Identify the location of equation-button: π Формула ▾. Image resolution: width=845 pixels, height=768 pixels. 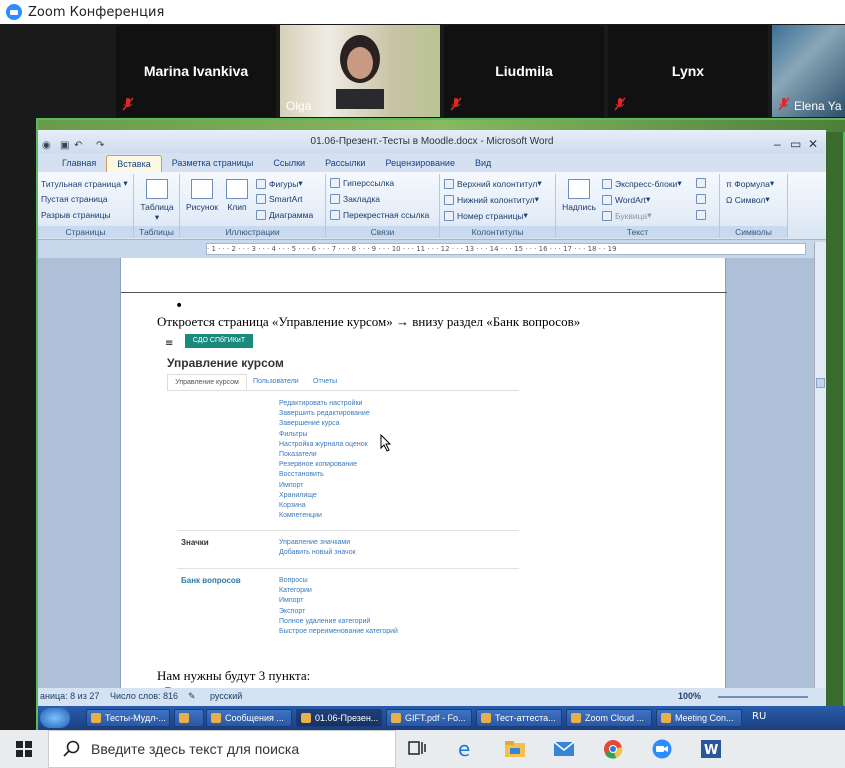
(750, 183).